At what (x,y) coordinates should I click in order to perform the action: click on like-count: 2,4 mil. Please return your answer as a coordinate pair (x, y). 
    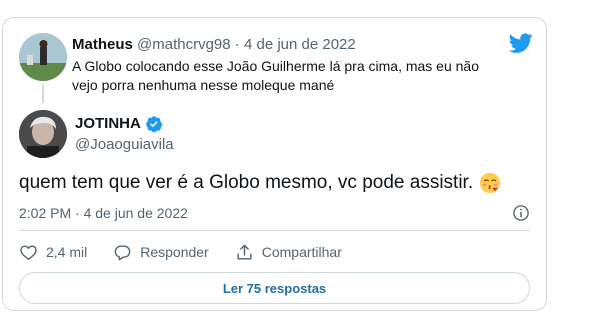
    Looking at the image, I should click on (67, 252).